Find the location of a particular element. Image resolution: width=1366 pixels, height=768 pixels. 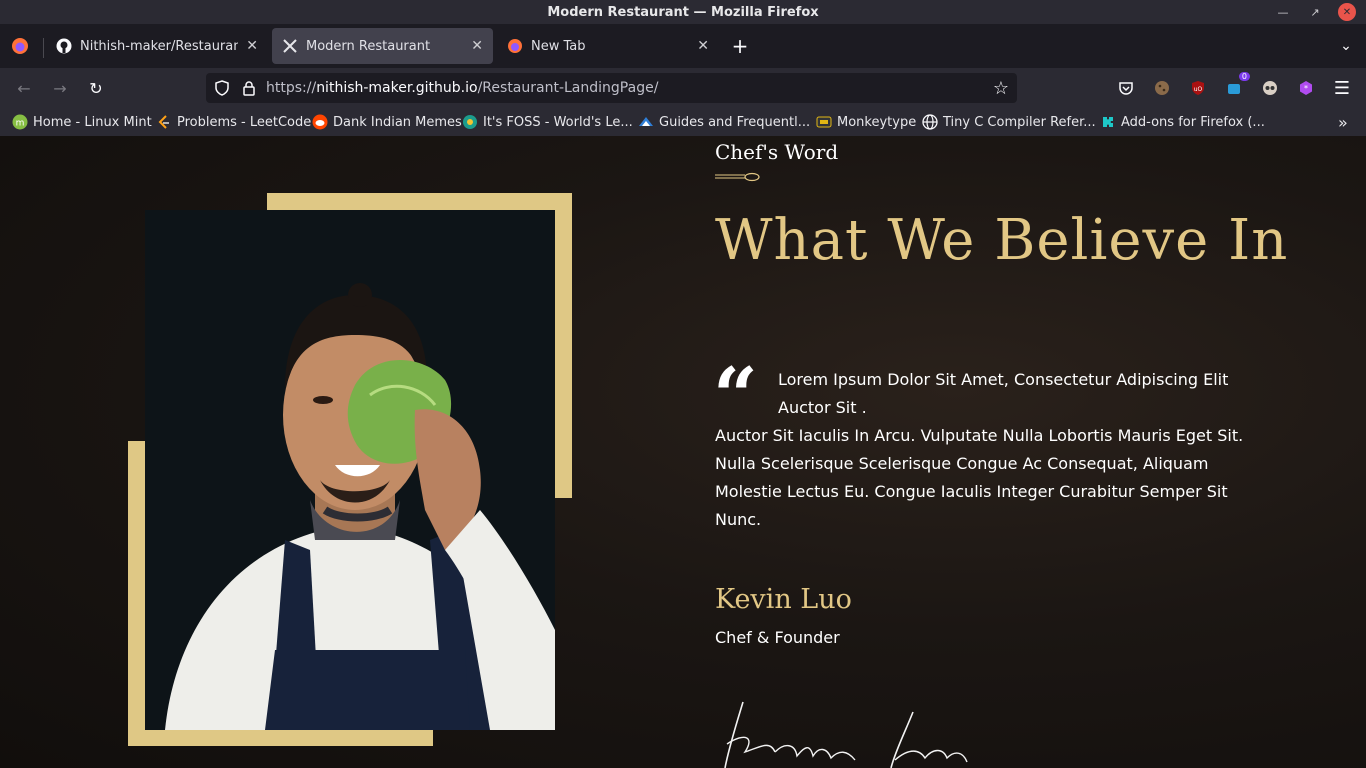

bookmark-label: Problems - LeetCode is located at coordinates (244, 122).